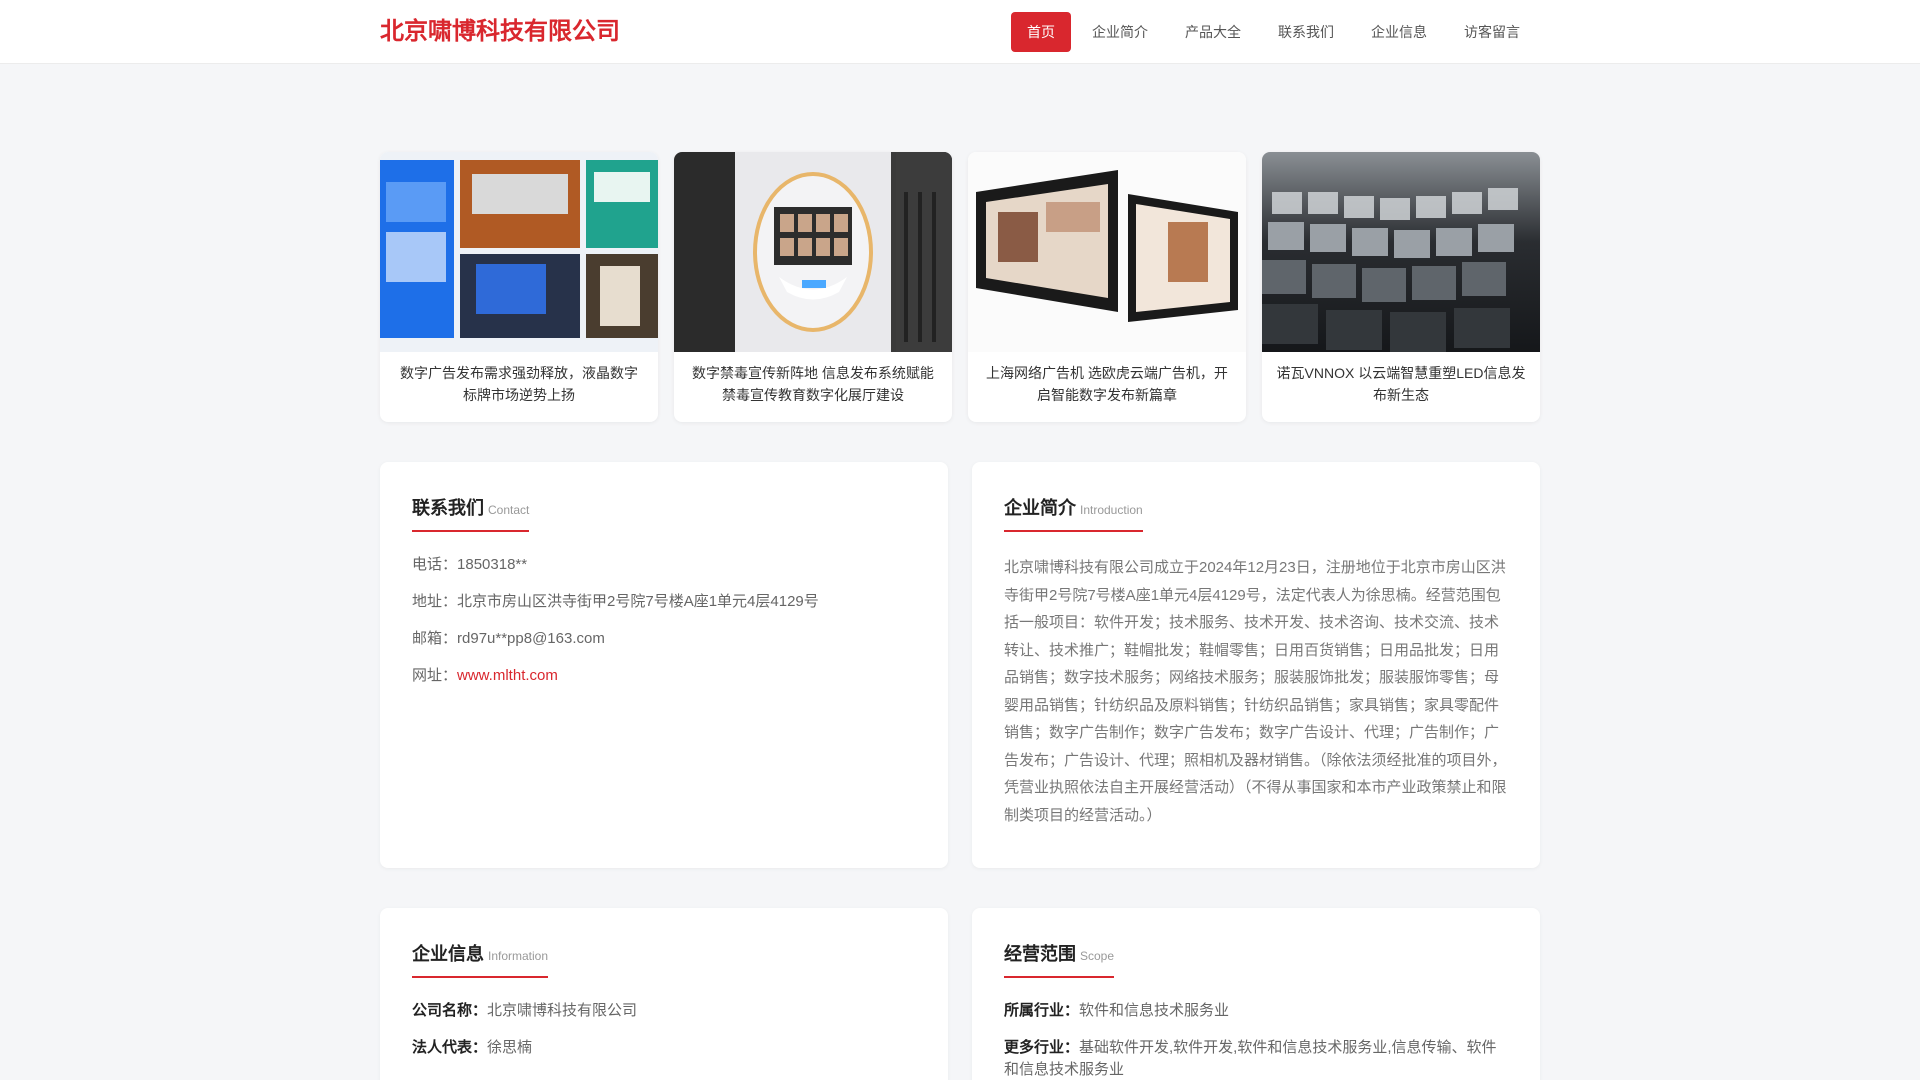 The height and width of the screenshot is (1080, 1920). I want to click on panel-subtitle: Information, so click(518, 956).